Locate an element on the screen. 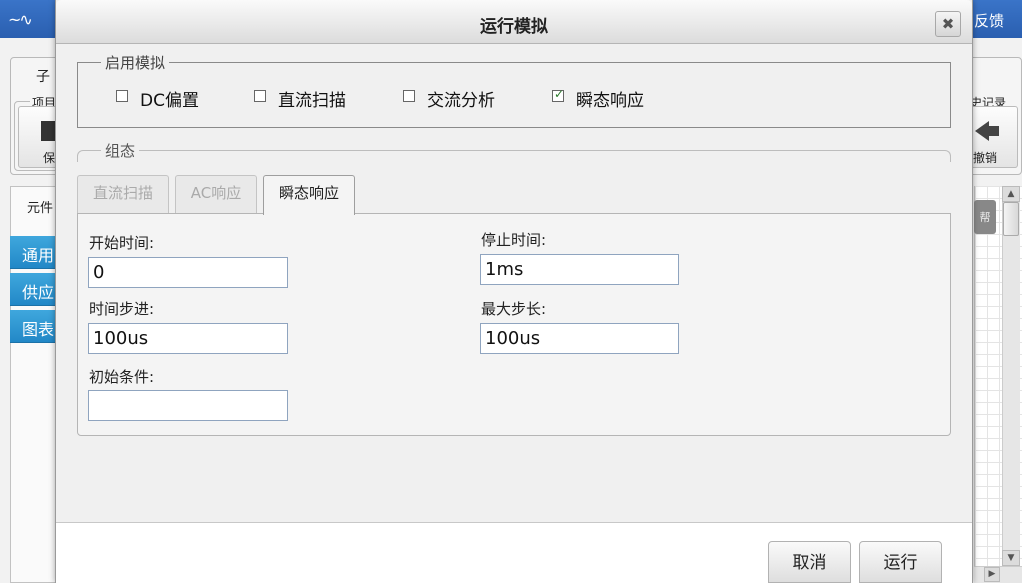 This screenshot has height=583, width=1022. app-logo: ~∿ is located at coordinates (20, 19).